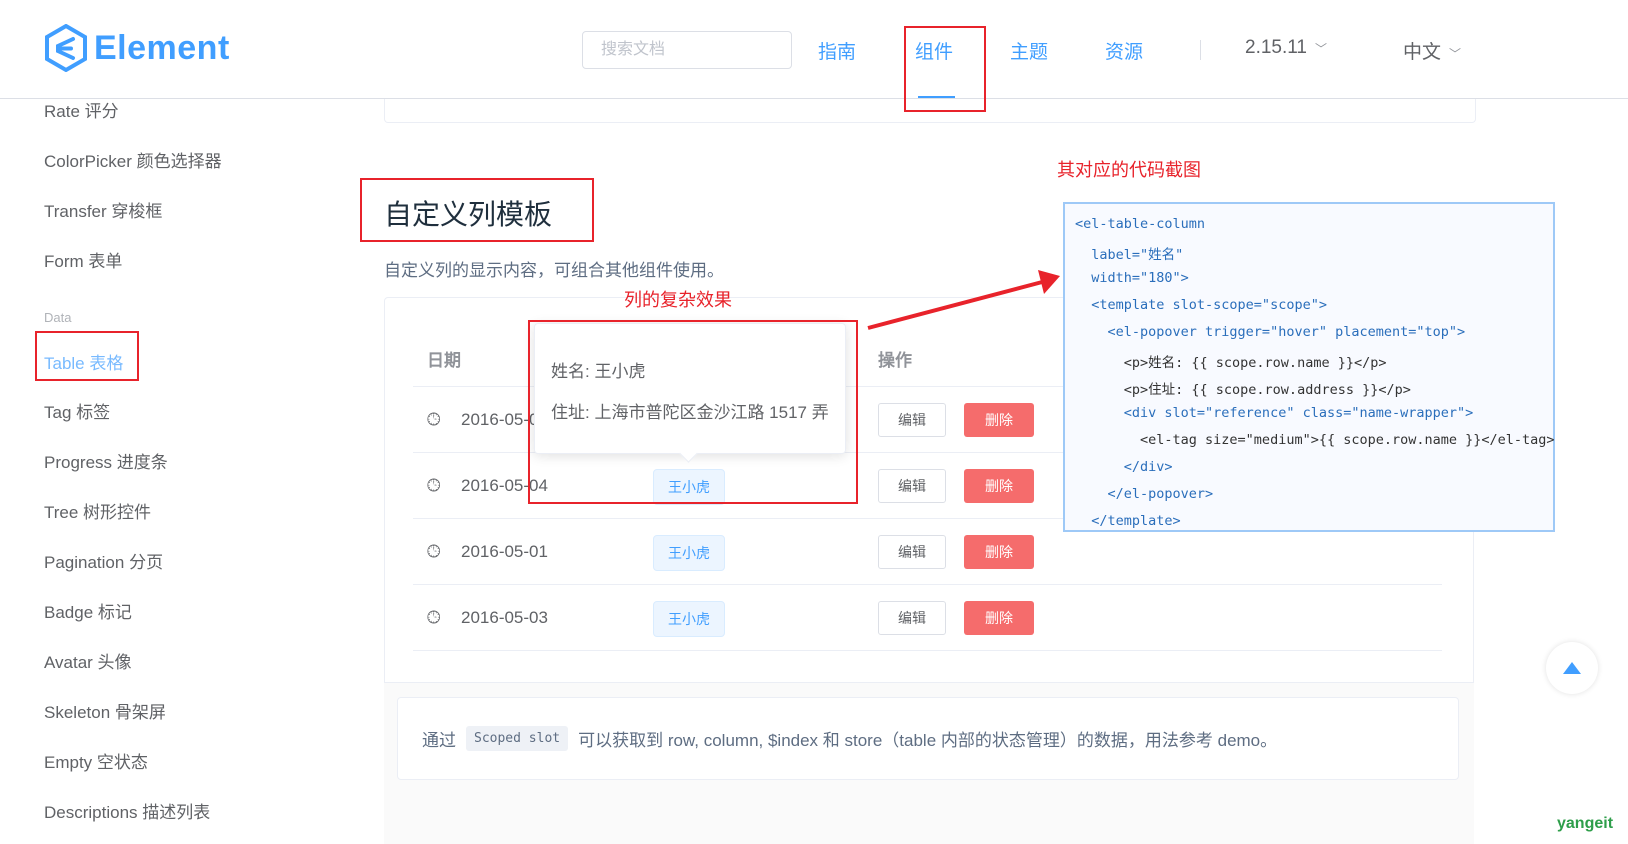  What do you see at coordinates (945, 69) in the screenshot?
I see `annotation-box-nav` at bounding box center [945, 69].